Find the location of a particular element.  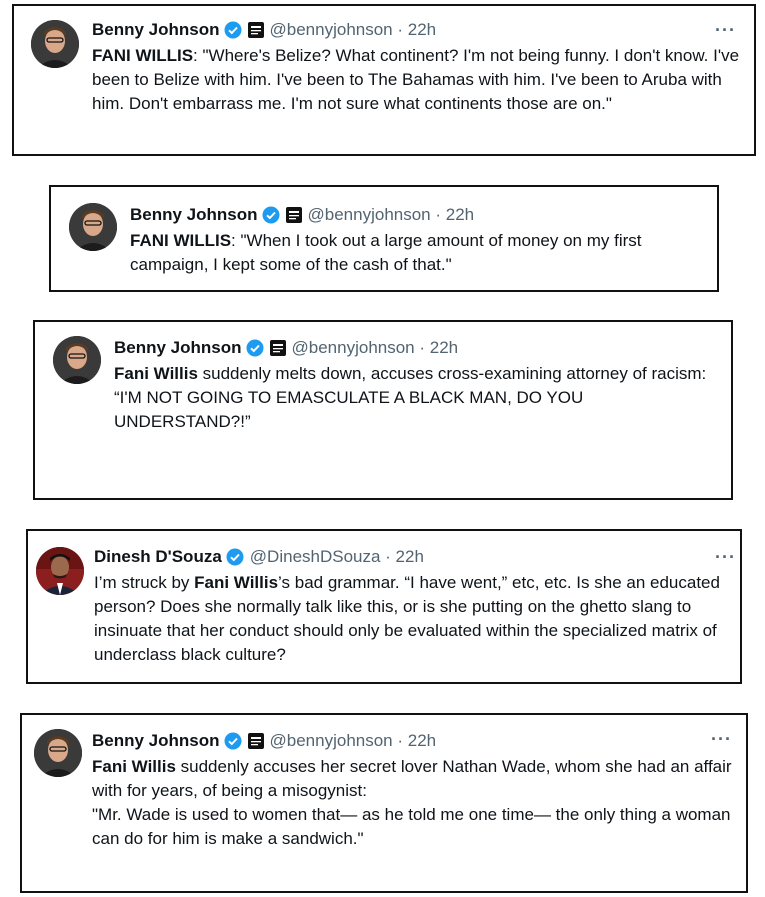

handle-and-time: @DineshDSouza · 22h is located at coordinates (337, 557).